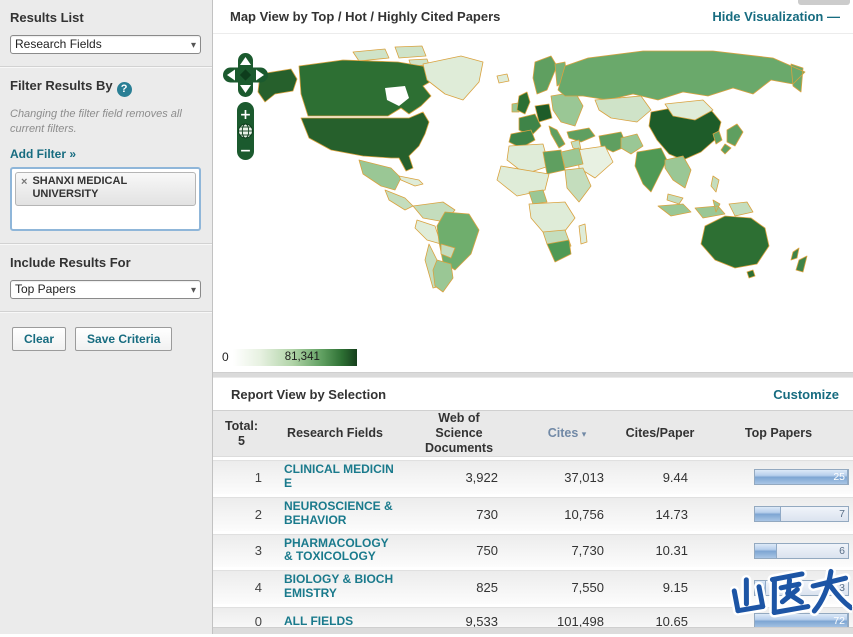 The width and height of the screenshot is (853, 637). I want to click on map-region-egypt, so click(572, 158).